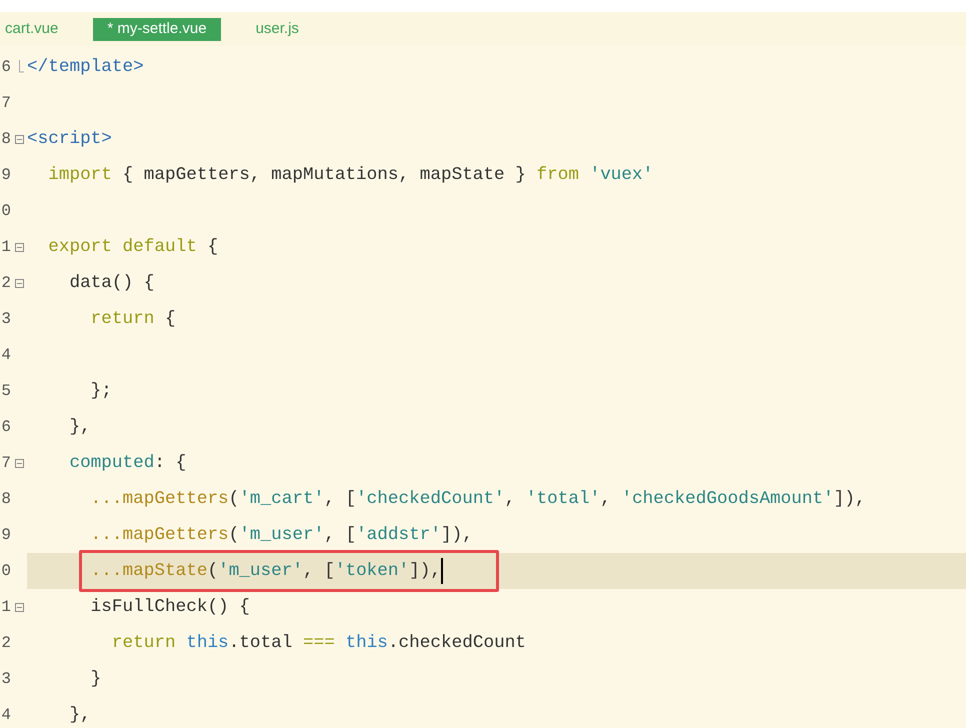 The image size is (966, 728). Describe the element at coordinates (132, 247) in the screenshot. I see `code-line: export default {` at that location.